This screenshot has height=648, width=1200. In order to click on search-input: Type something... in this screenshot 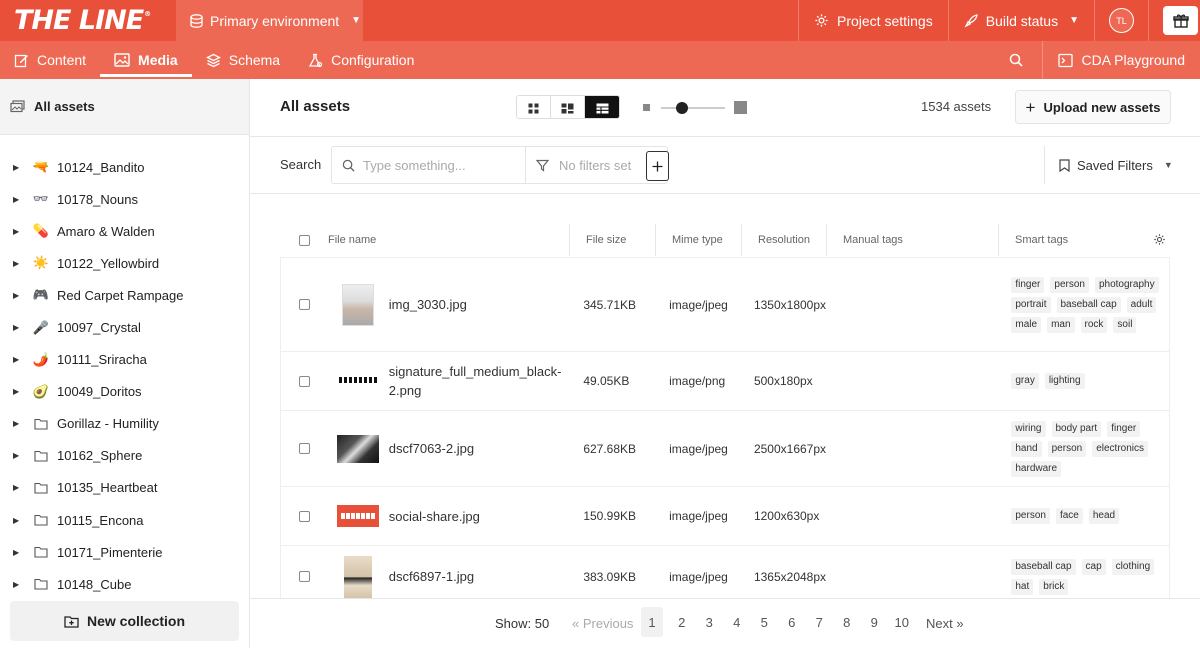, I will do `click(429, 165)`.